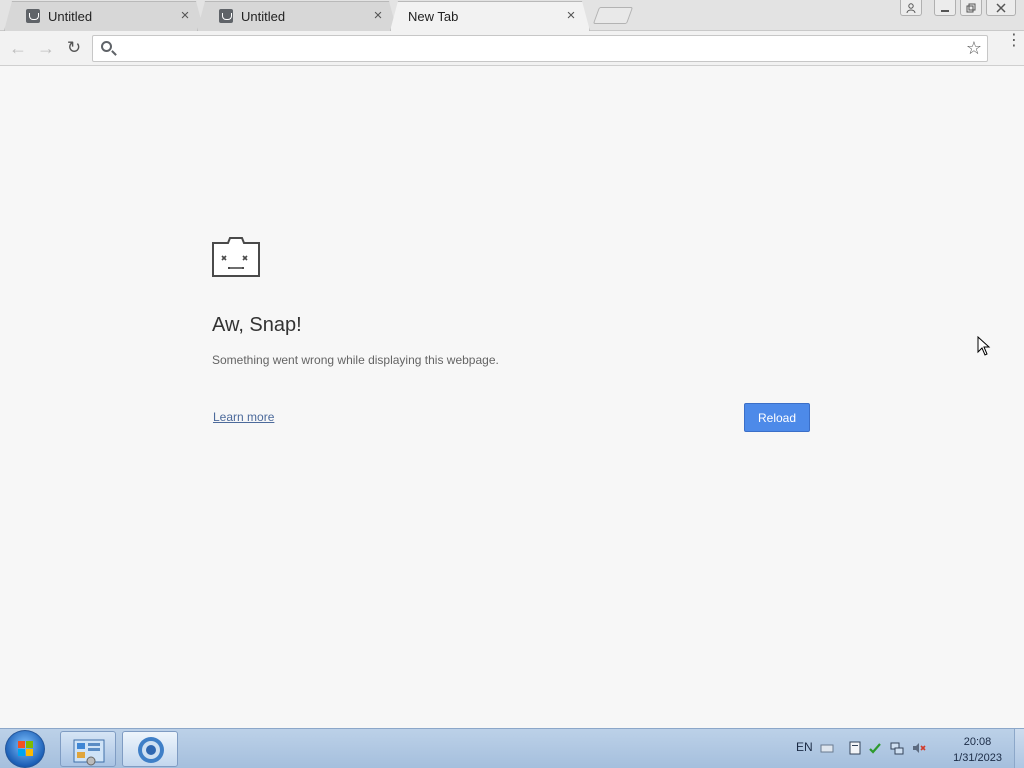 The width and height of the screenshot is (1024, 768). What do you see at coordinates (911, 8) in the screenshot?
I see `profile-icon` at bounding box center [911, 8].